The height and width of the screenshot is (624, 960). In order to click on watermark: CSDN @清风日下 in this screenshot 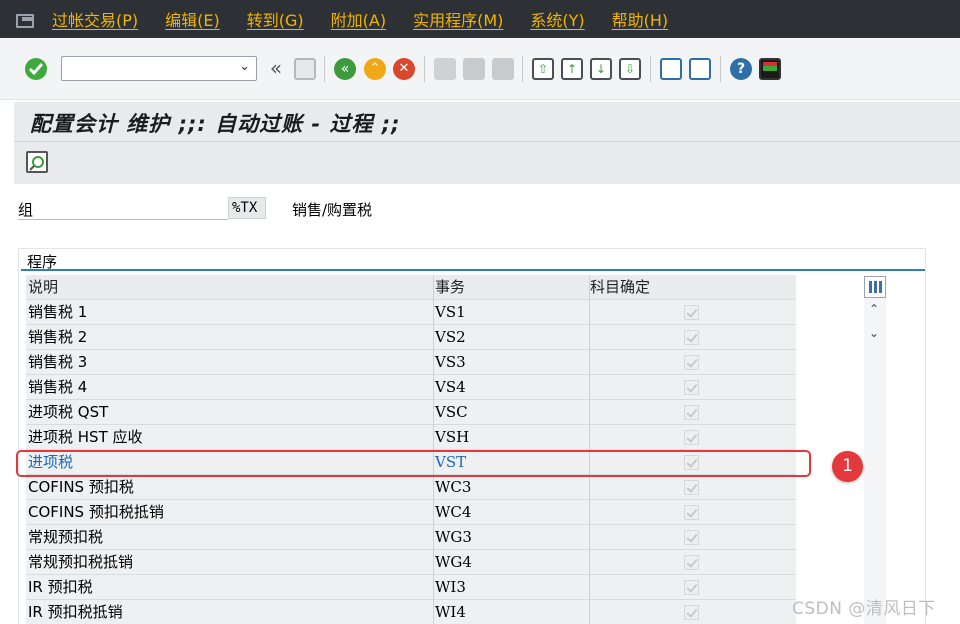, I will do `click(864, 609)`.